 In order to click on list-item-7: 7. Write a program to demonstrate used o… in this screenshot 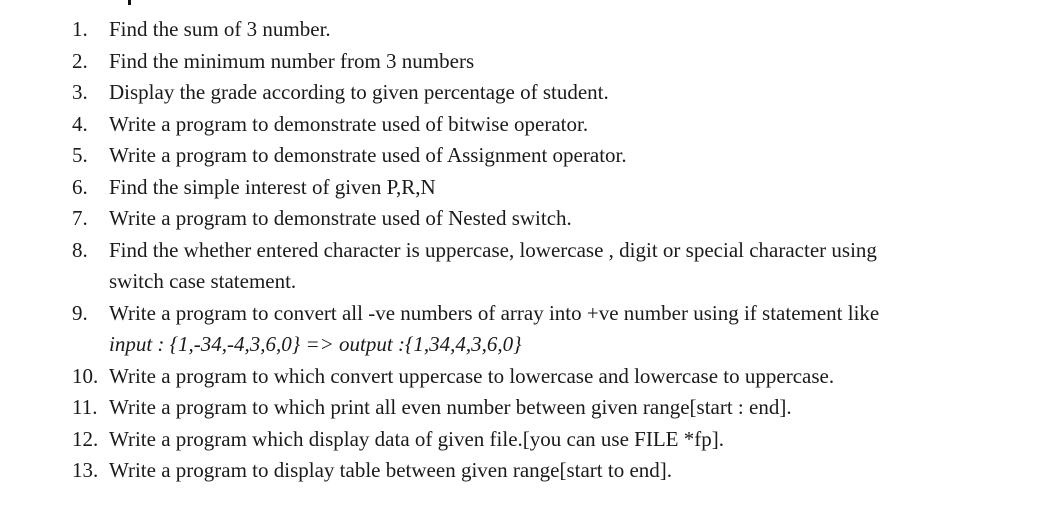, I will do `click(532, 219)`.